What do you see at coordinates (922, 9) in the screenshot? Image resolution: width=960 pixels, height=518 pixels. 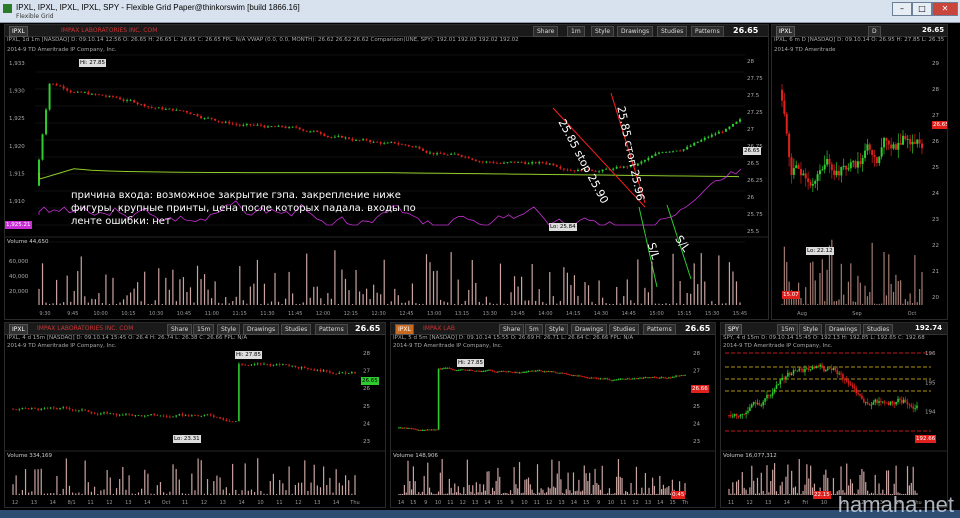 I see `maximize-button: □` at bounding box center [922, 9].